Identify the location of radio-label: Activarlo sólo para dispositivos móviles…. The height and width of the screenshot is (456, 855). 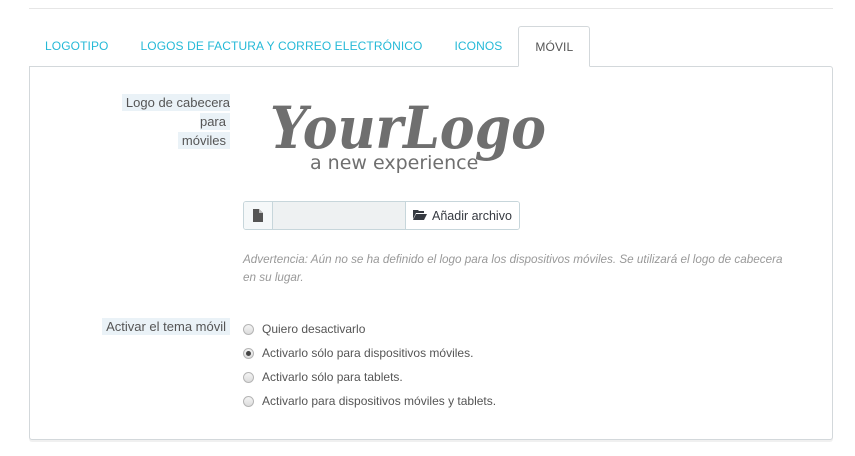
(368, 353).